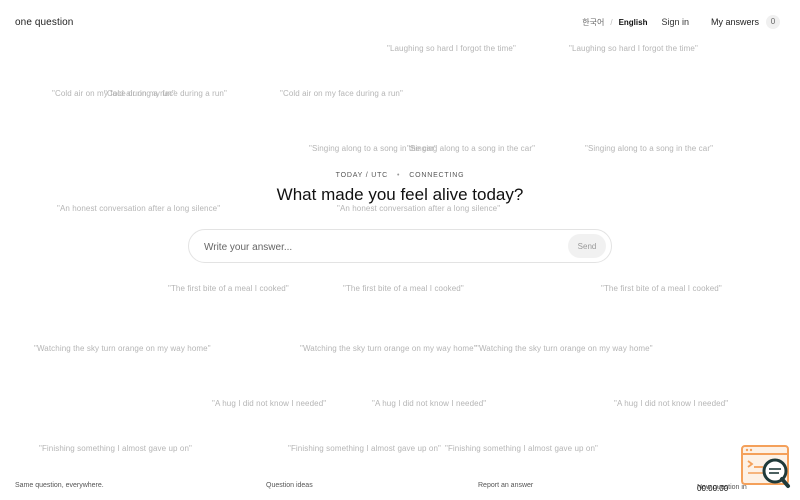  What do you see at coordinates (362, 175) in the screenshot?
I see `date-label: TODAY / UTC` at bounding box center [362, 175].